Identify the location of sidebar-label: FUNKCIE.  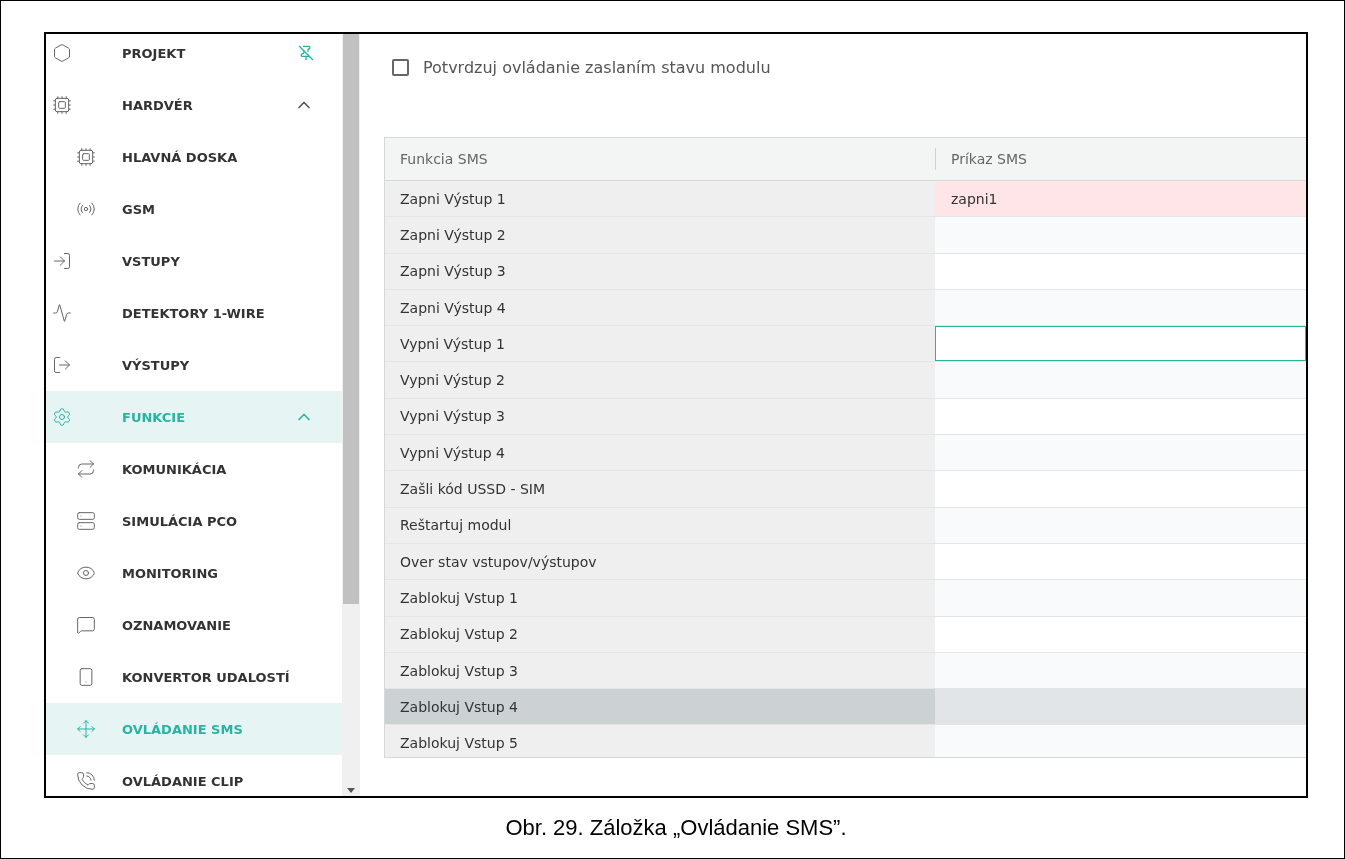
(154, 417).